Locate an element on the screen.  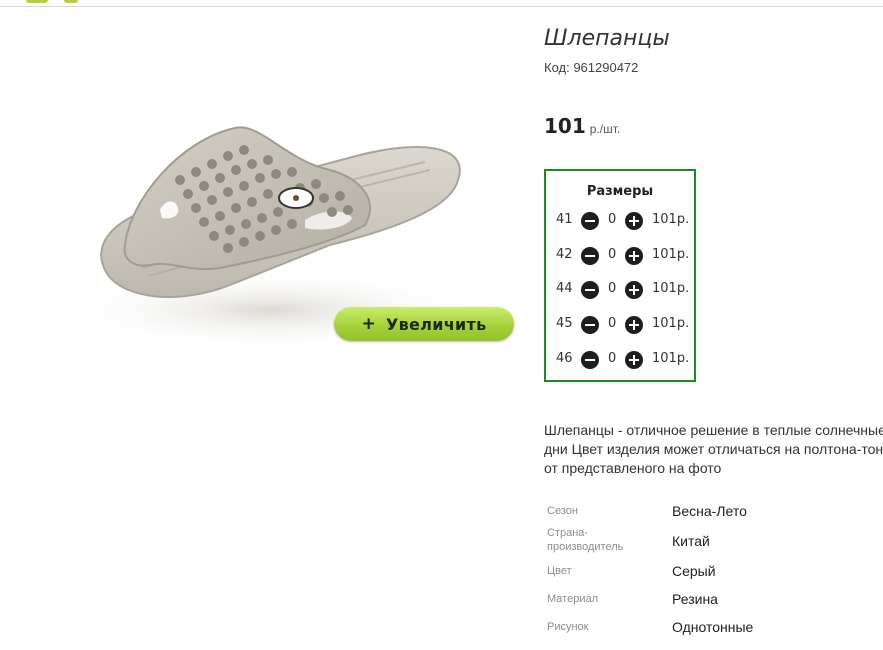
zoom-button-label: Увеличить is located at coordinates (436, 324).